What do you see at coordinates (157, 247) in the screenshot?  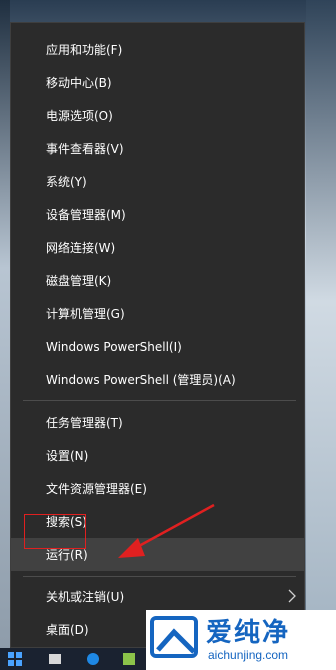 I see `menu-item-network-connections: 网络连接(W)` at bounding box center [157, 247].